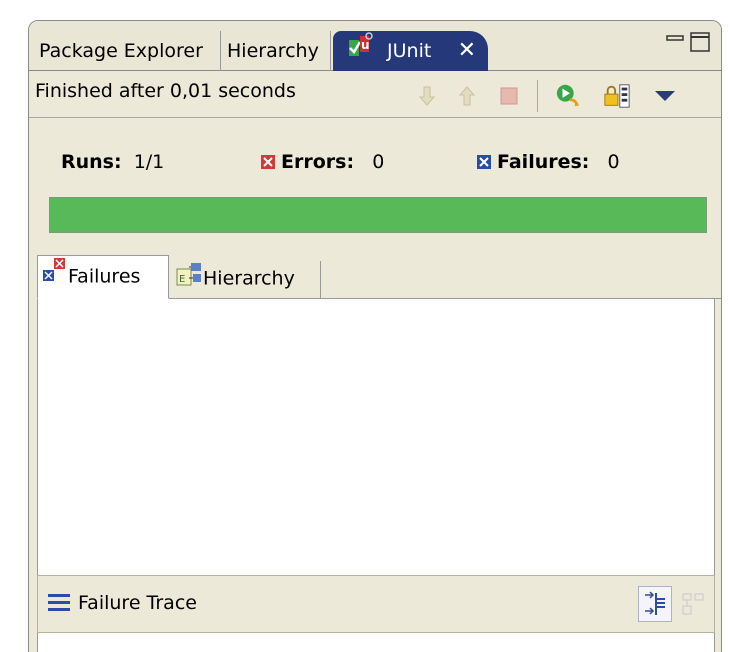 This screenshot has width=730, height=652. I want to click on compare-icon, so click(693, 604).